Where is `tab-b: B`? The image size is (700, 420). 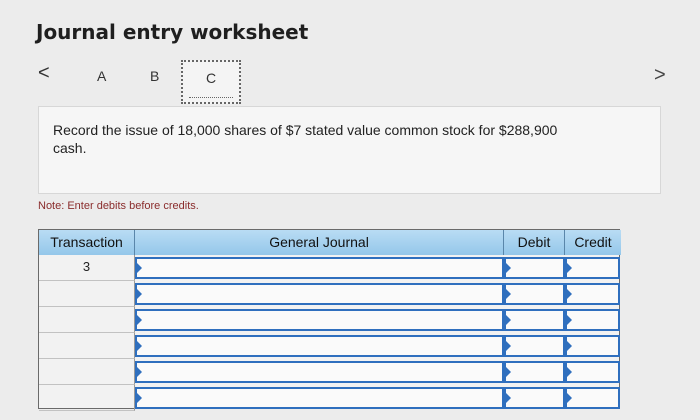 tab-b: B is located at coordinates (154, 76).